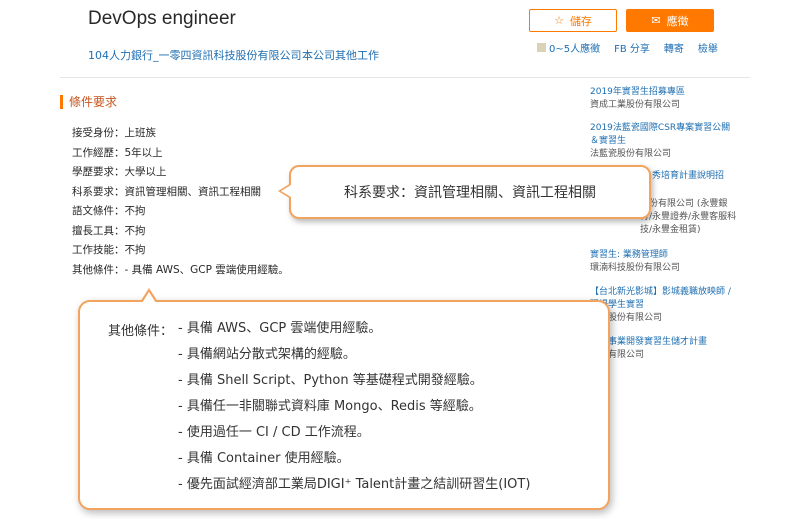 This screenshot has height=519, width=800. I want to click on mail-icon: ✉, so click(656, 20).